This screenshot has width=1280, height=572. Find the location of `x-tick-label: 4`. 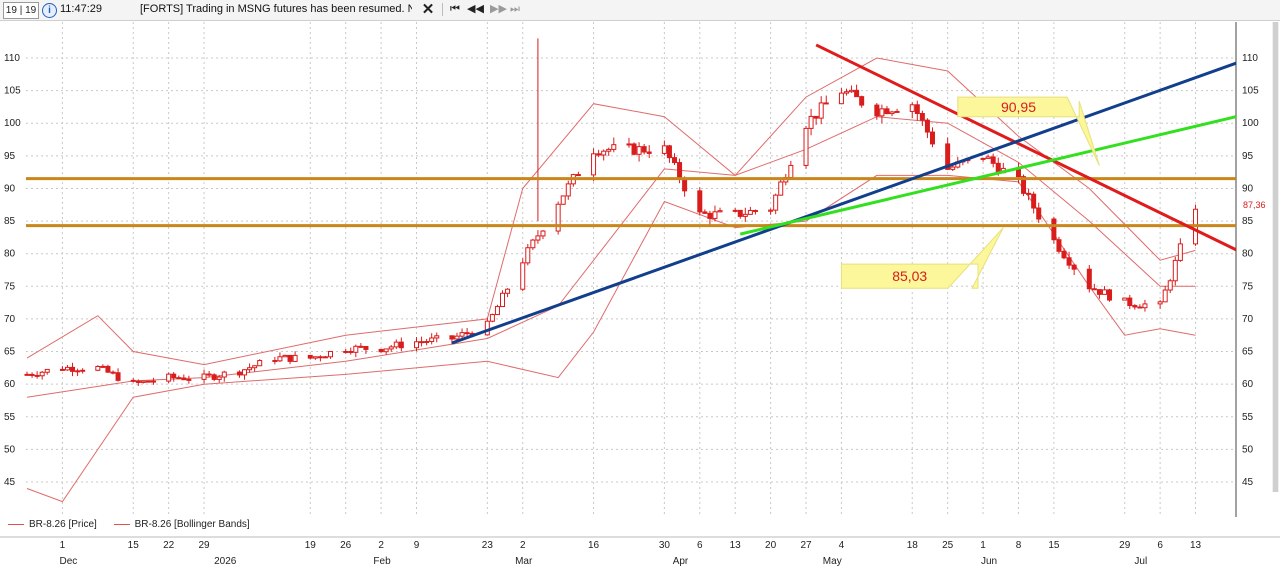

x-tick-label: 4 is located at coordinates (842, 545).